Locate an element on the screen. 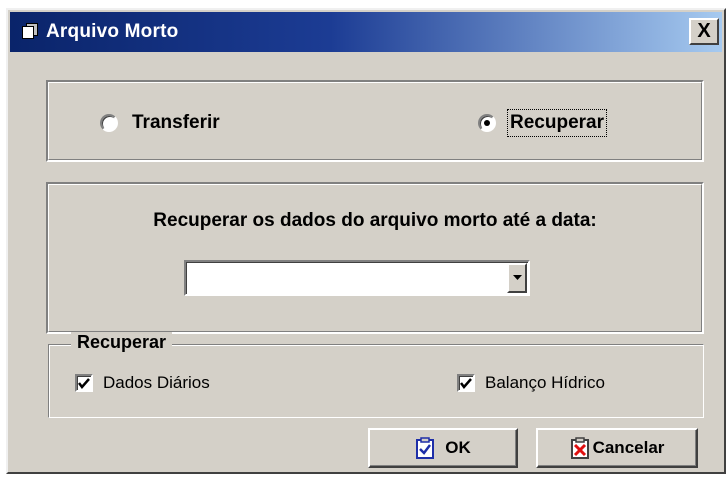  checkbox-label-dados-diarios: Dados Diários is located at coordinates (156, 382).